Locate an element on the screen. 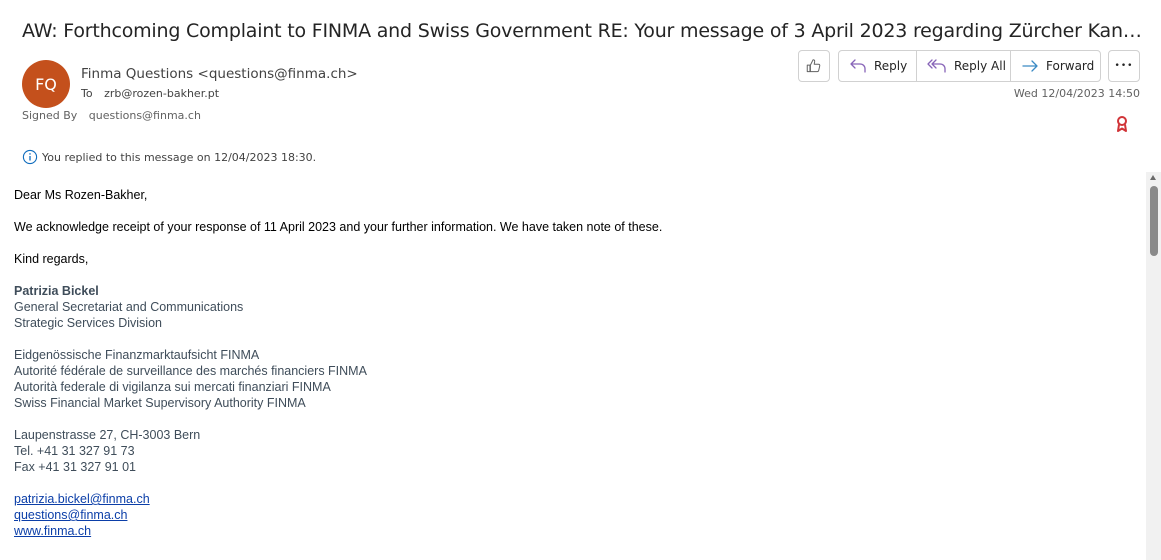  sender-name: Finma Questions <questions@finma.ch> is located at coordinates (219, 74).